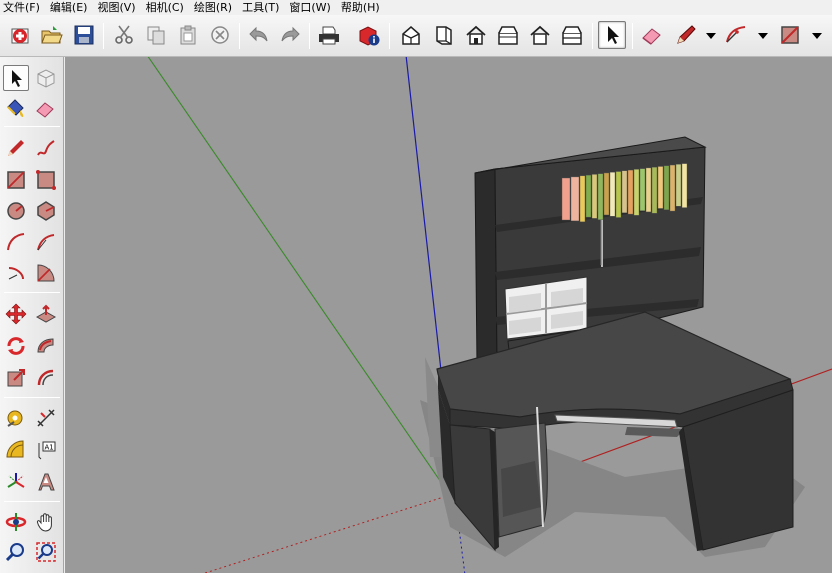 The width and height of the screenshot is (832, 573). I want to click on main-toolbar, so click(416, 36).